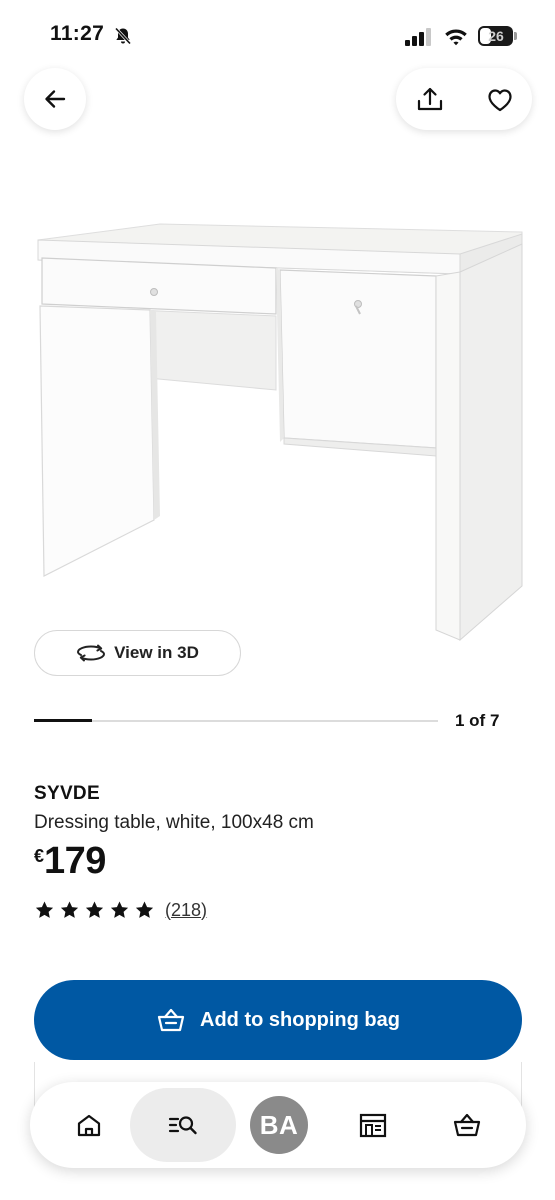 Image resolution: width=555 pixels, height=1200 pixels. Describe the element at coordinates (186, 910) in the screenshot. I see `review-count-link: (218)` at that location.